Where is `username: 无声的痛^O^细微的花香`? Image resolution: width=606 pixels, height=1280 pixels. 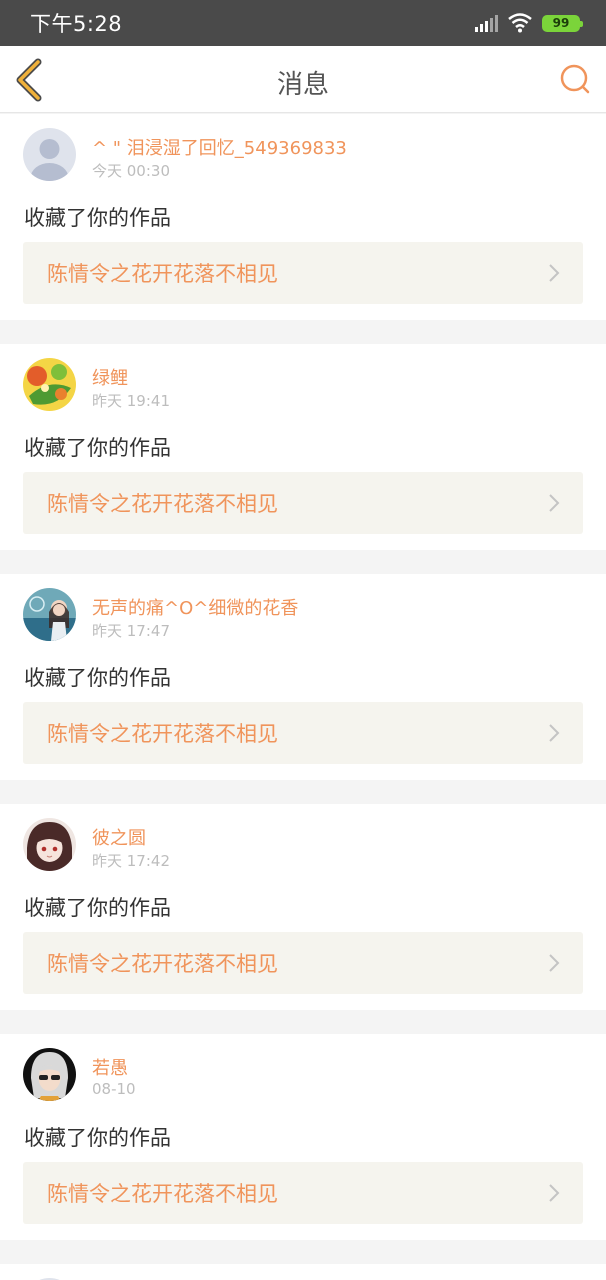 username: 无声的痛^O^细微的花香 is located at coordinates (195, 607).